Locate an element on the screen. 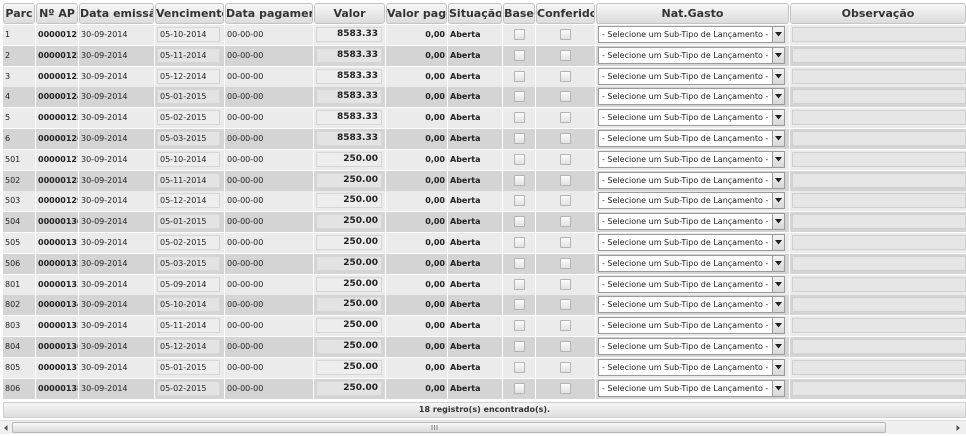 The image size is (966, 436). vencimento-input: 05-01-2015 is located at coordinates (188, 222).